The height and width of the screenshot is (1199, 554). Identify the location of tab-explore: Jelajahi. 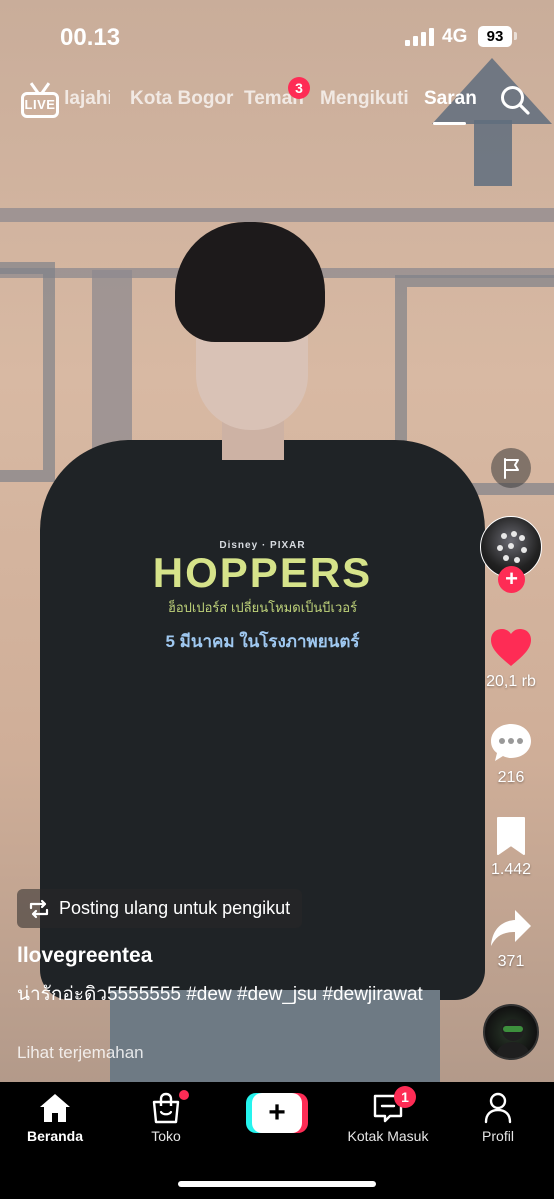
(87, 99).